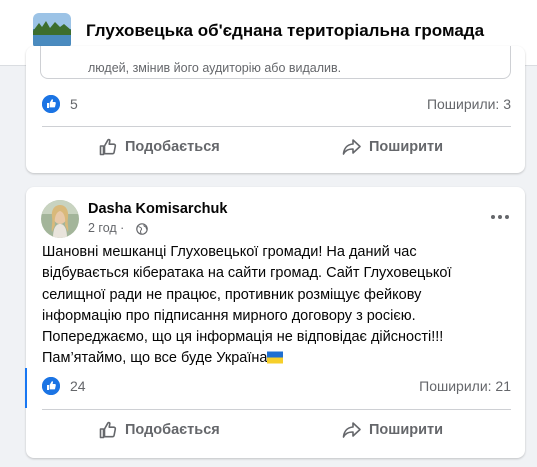 This screenshot has width=537, height=467. What do you see at coordinates (157, 209) in the screenshot?
I see `post-author: Dasha Komisarchuk` at bounding box center [157, 209].